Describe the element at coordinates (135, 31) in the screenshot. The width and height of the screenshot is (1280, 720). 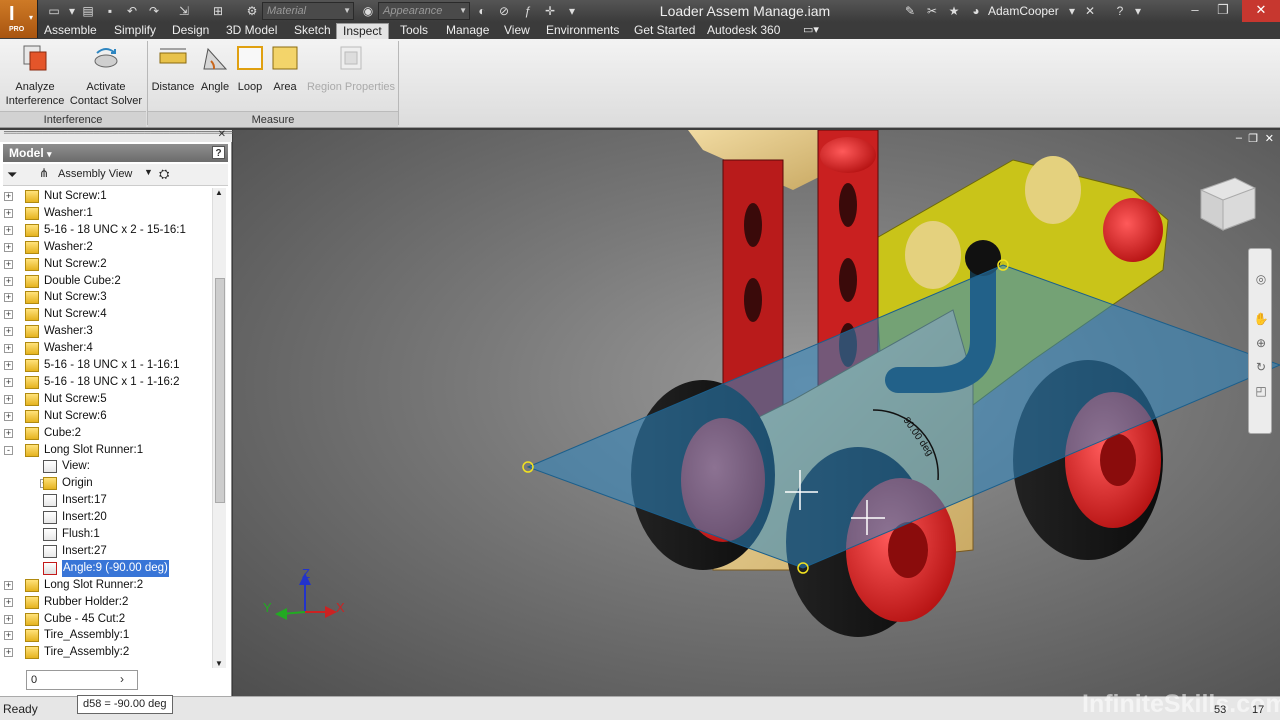
I see `tab-simplify: Simplify` at that location.